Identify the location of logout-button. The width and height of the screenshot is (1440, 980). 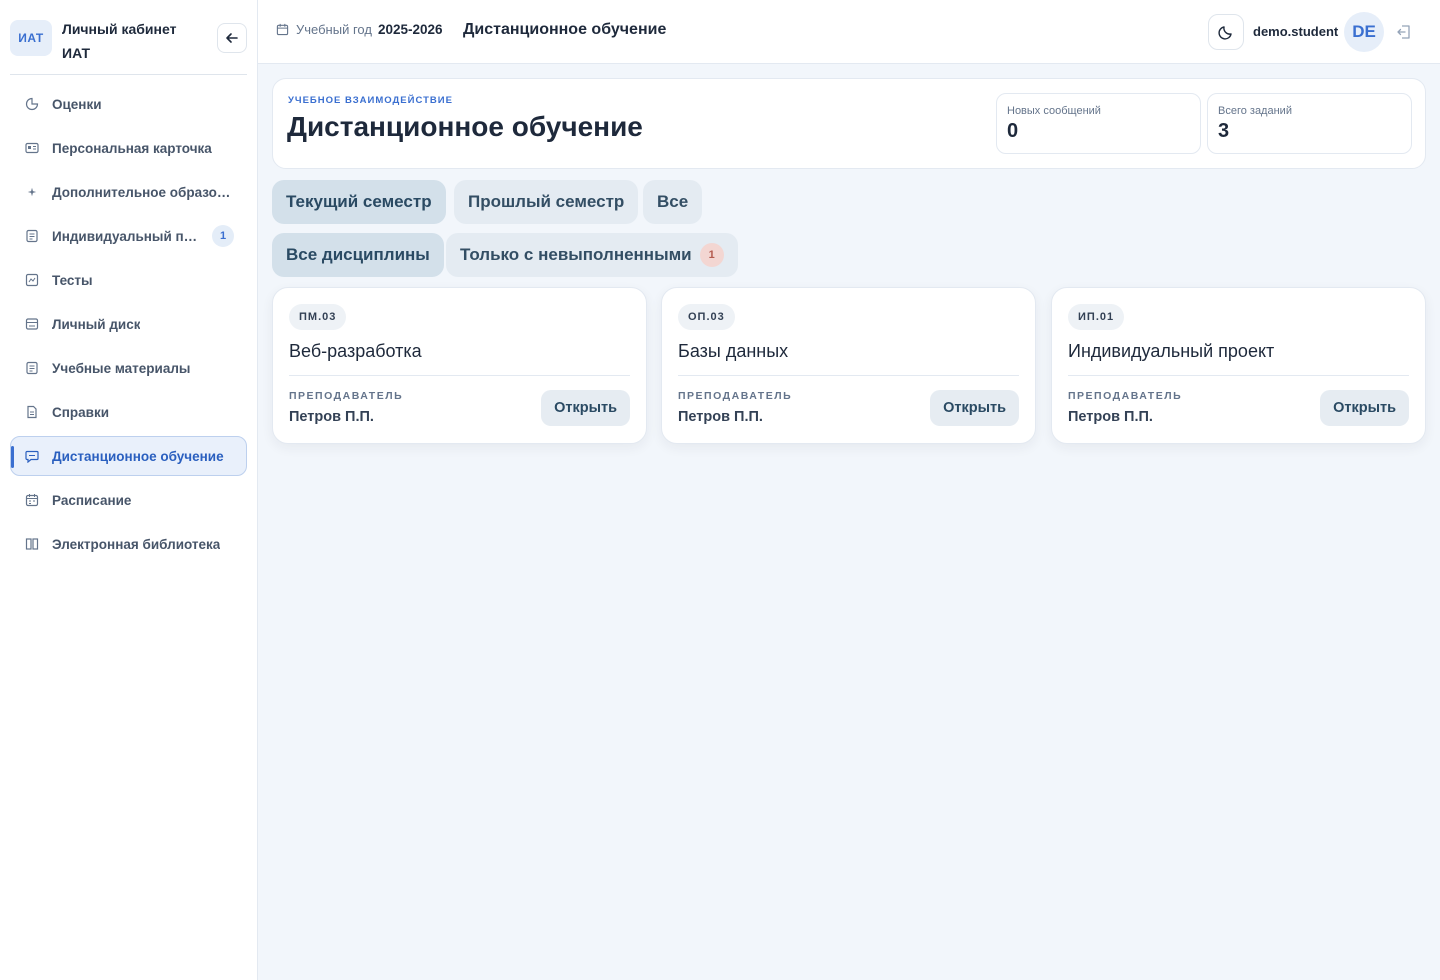
(1404, 32).